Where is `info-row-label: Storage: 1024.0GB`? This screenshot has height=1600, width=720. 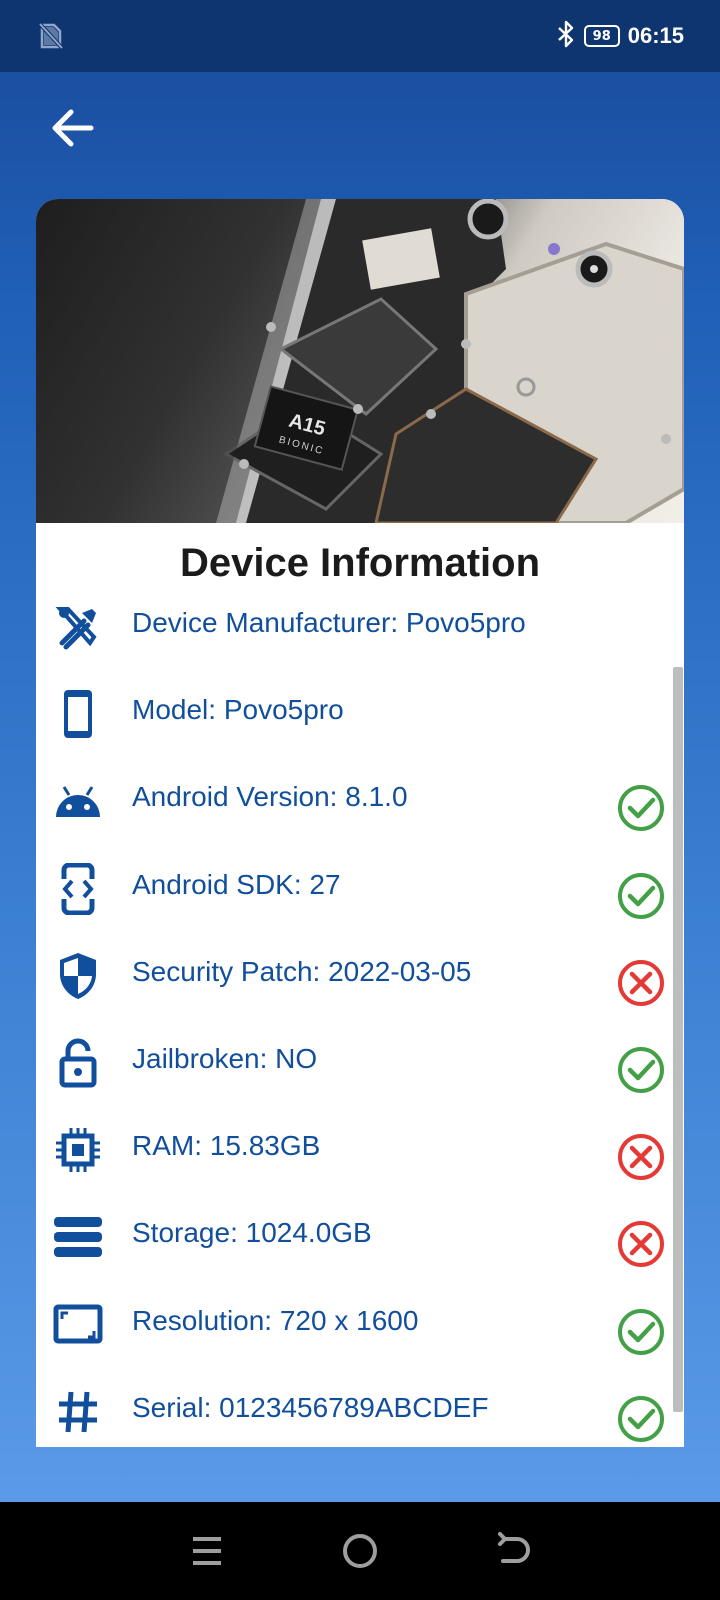 info-row-label: Storage: 1024.0GB is located at coordinates (252, 1232).